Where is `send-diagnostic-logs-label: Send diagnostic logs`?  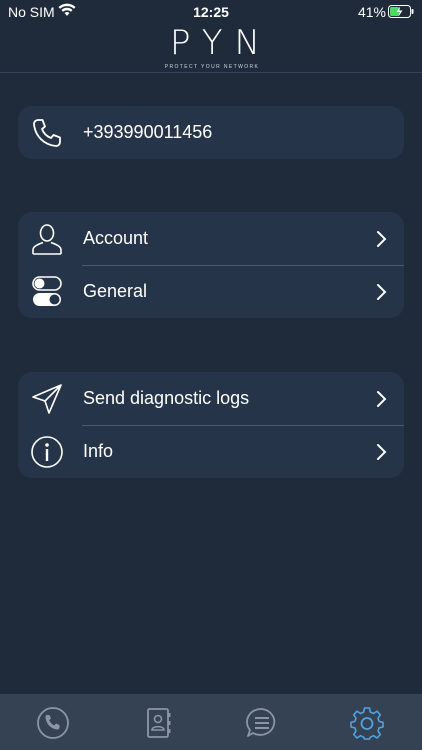 send-diagnostic-logs-label: Send diagnostic logs is located at coordinates (166, 398).